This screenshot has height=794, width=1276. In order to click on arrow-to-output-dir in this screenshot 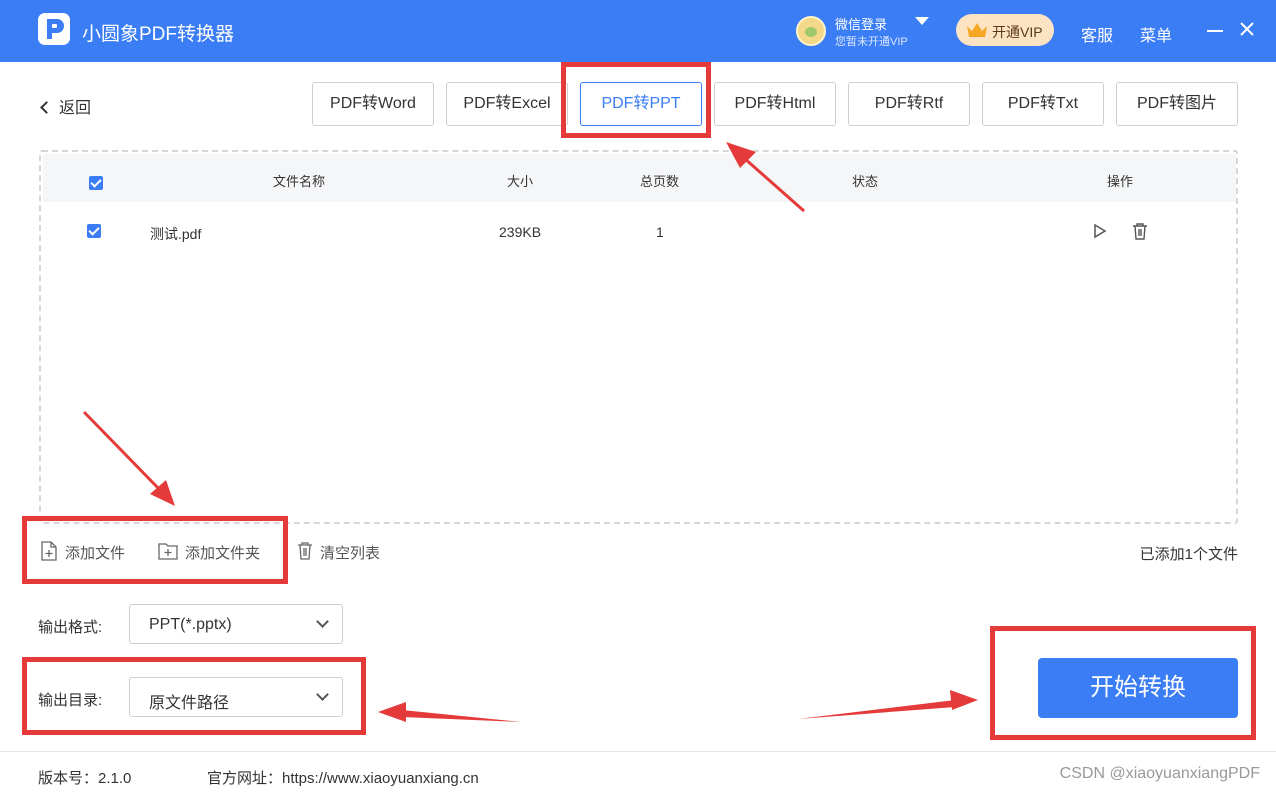, I will do `click(462, 716)`.